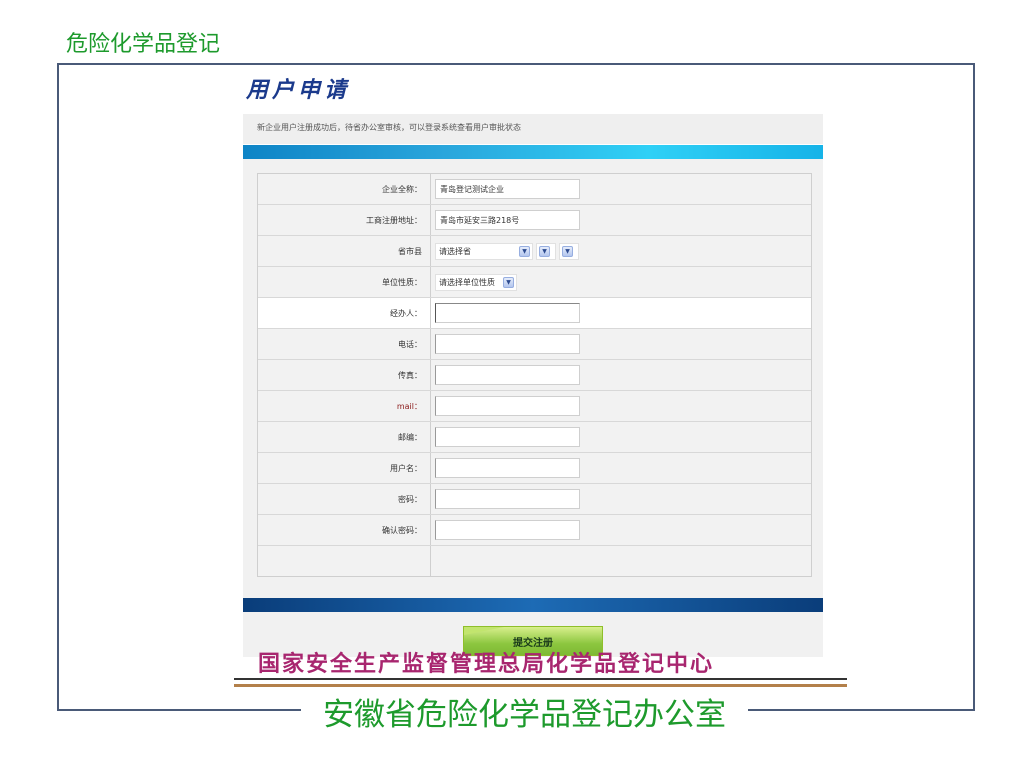  Describe the element at coordinates (410, 437) in the screenshot. I see `postcode-label: 邮编：` at that location.